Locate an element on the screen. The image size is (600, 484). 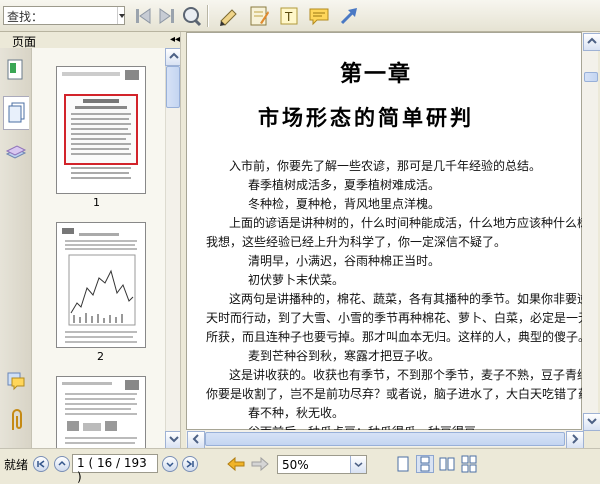
comment-icon is located at coordinates (319, 16).